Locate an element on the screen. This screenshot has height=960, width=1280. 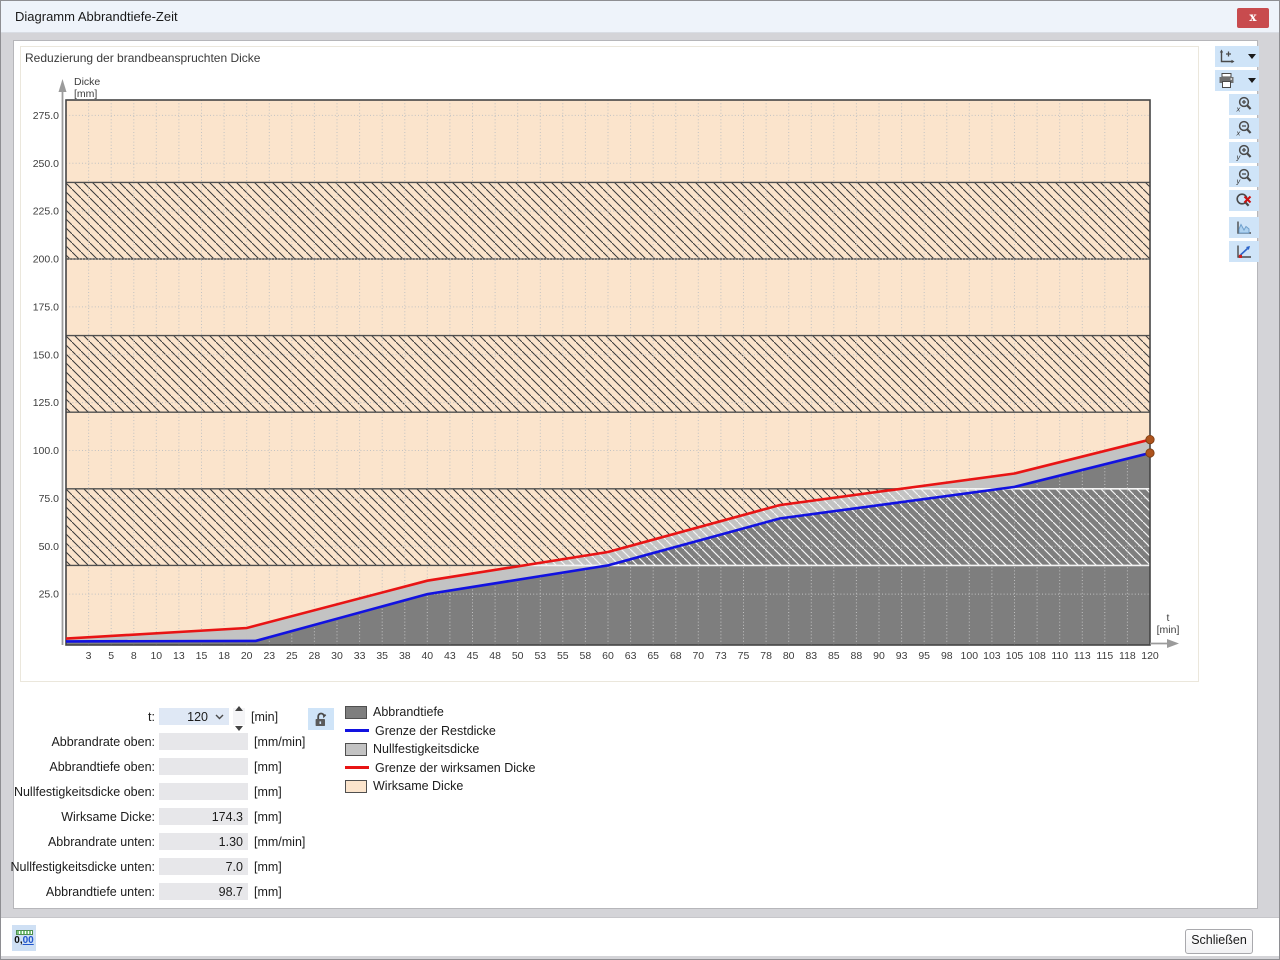
svg-text: 30 is located at coordinates (337, 656).